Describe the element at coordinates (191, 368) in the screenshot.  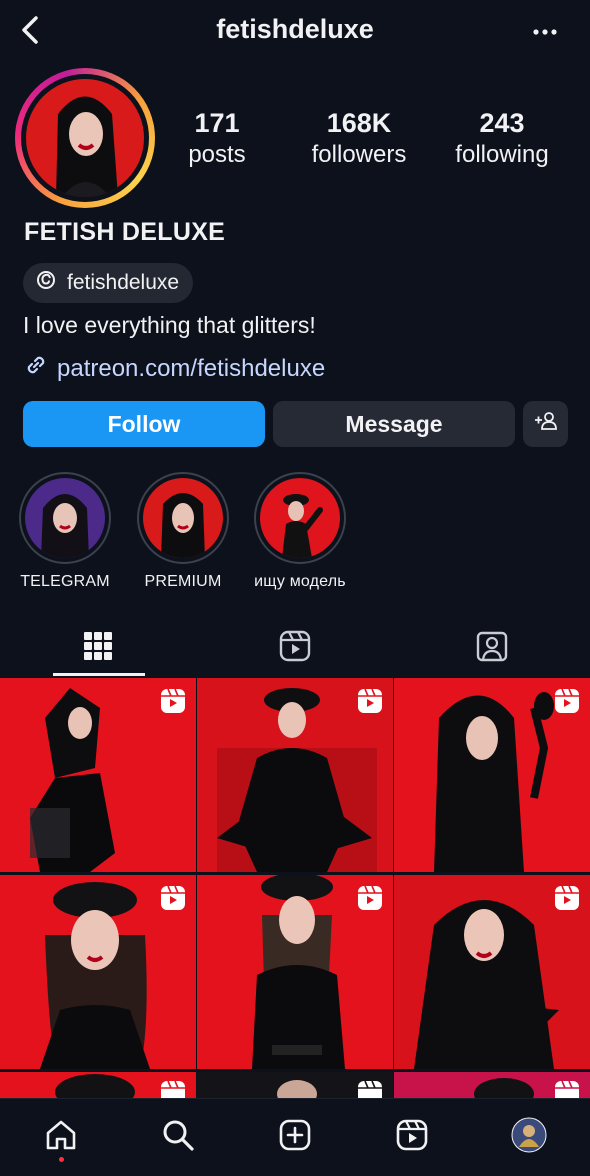
I see `profile-link-text: patreon.com/fetishdeluxe` at that location.